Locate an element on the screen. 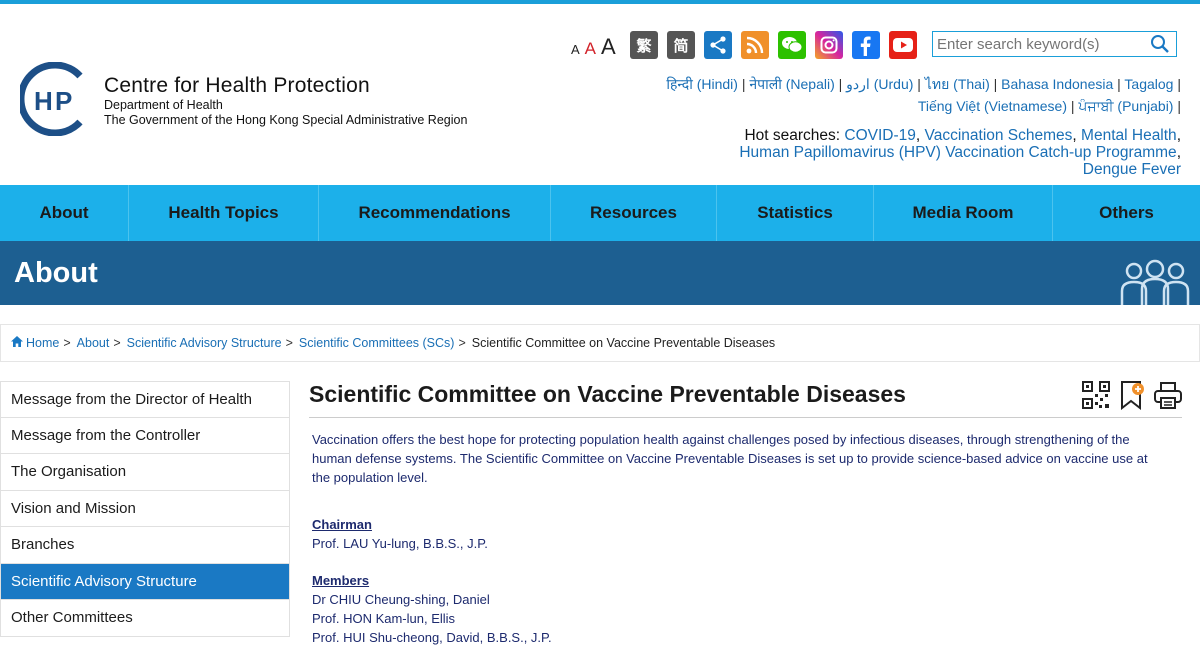 This screenshot has width=1200, height=647. header-icon-bar: 繁 简 is located at coordinates (773, 45).